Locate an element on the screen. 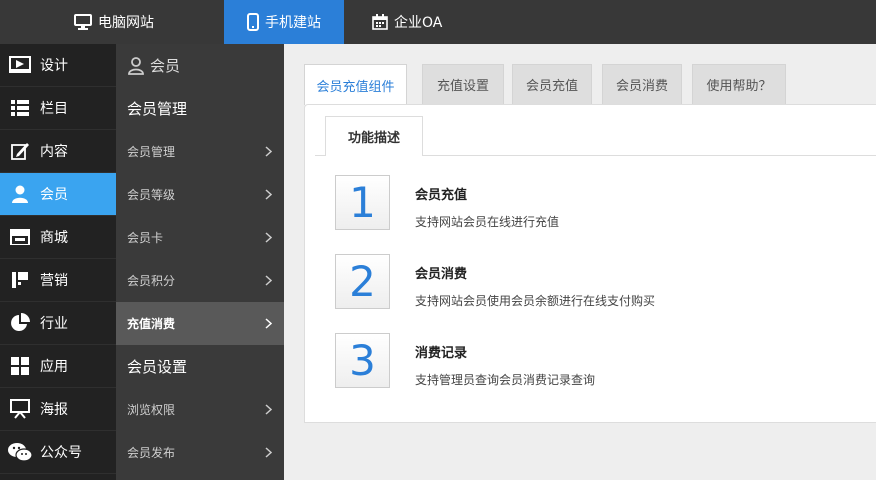 The image size is (876, 480). sub-item-label: 会员卡 is located at coordinates (145, 238).